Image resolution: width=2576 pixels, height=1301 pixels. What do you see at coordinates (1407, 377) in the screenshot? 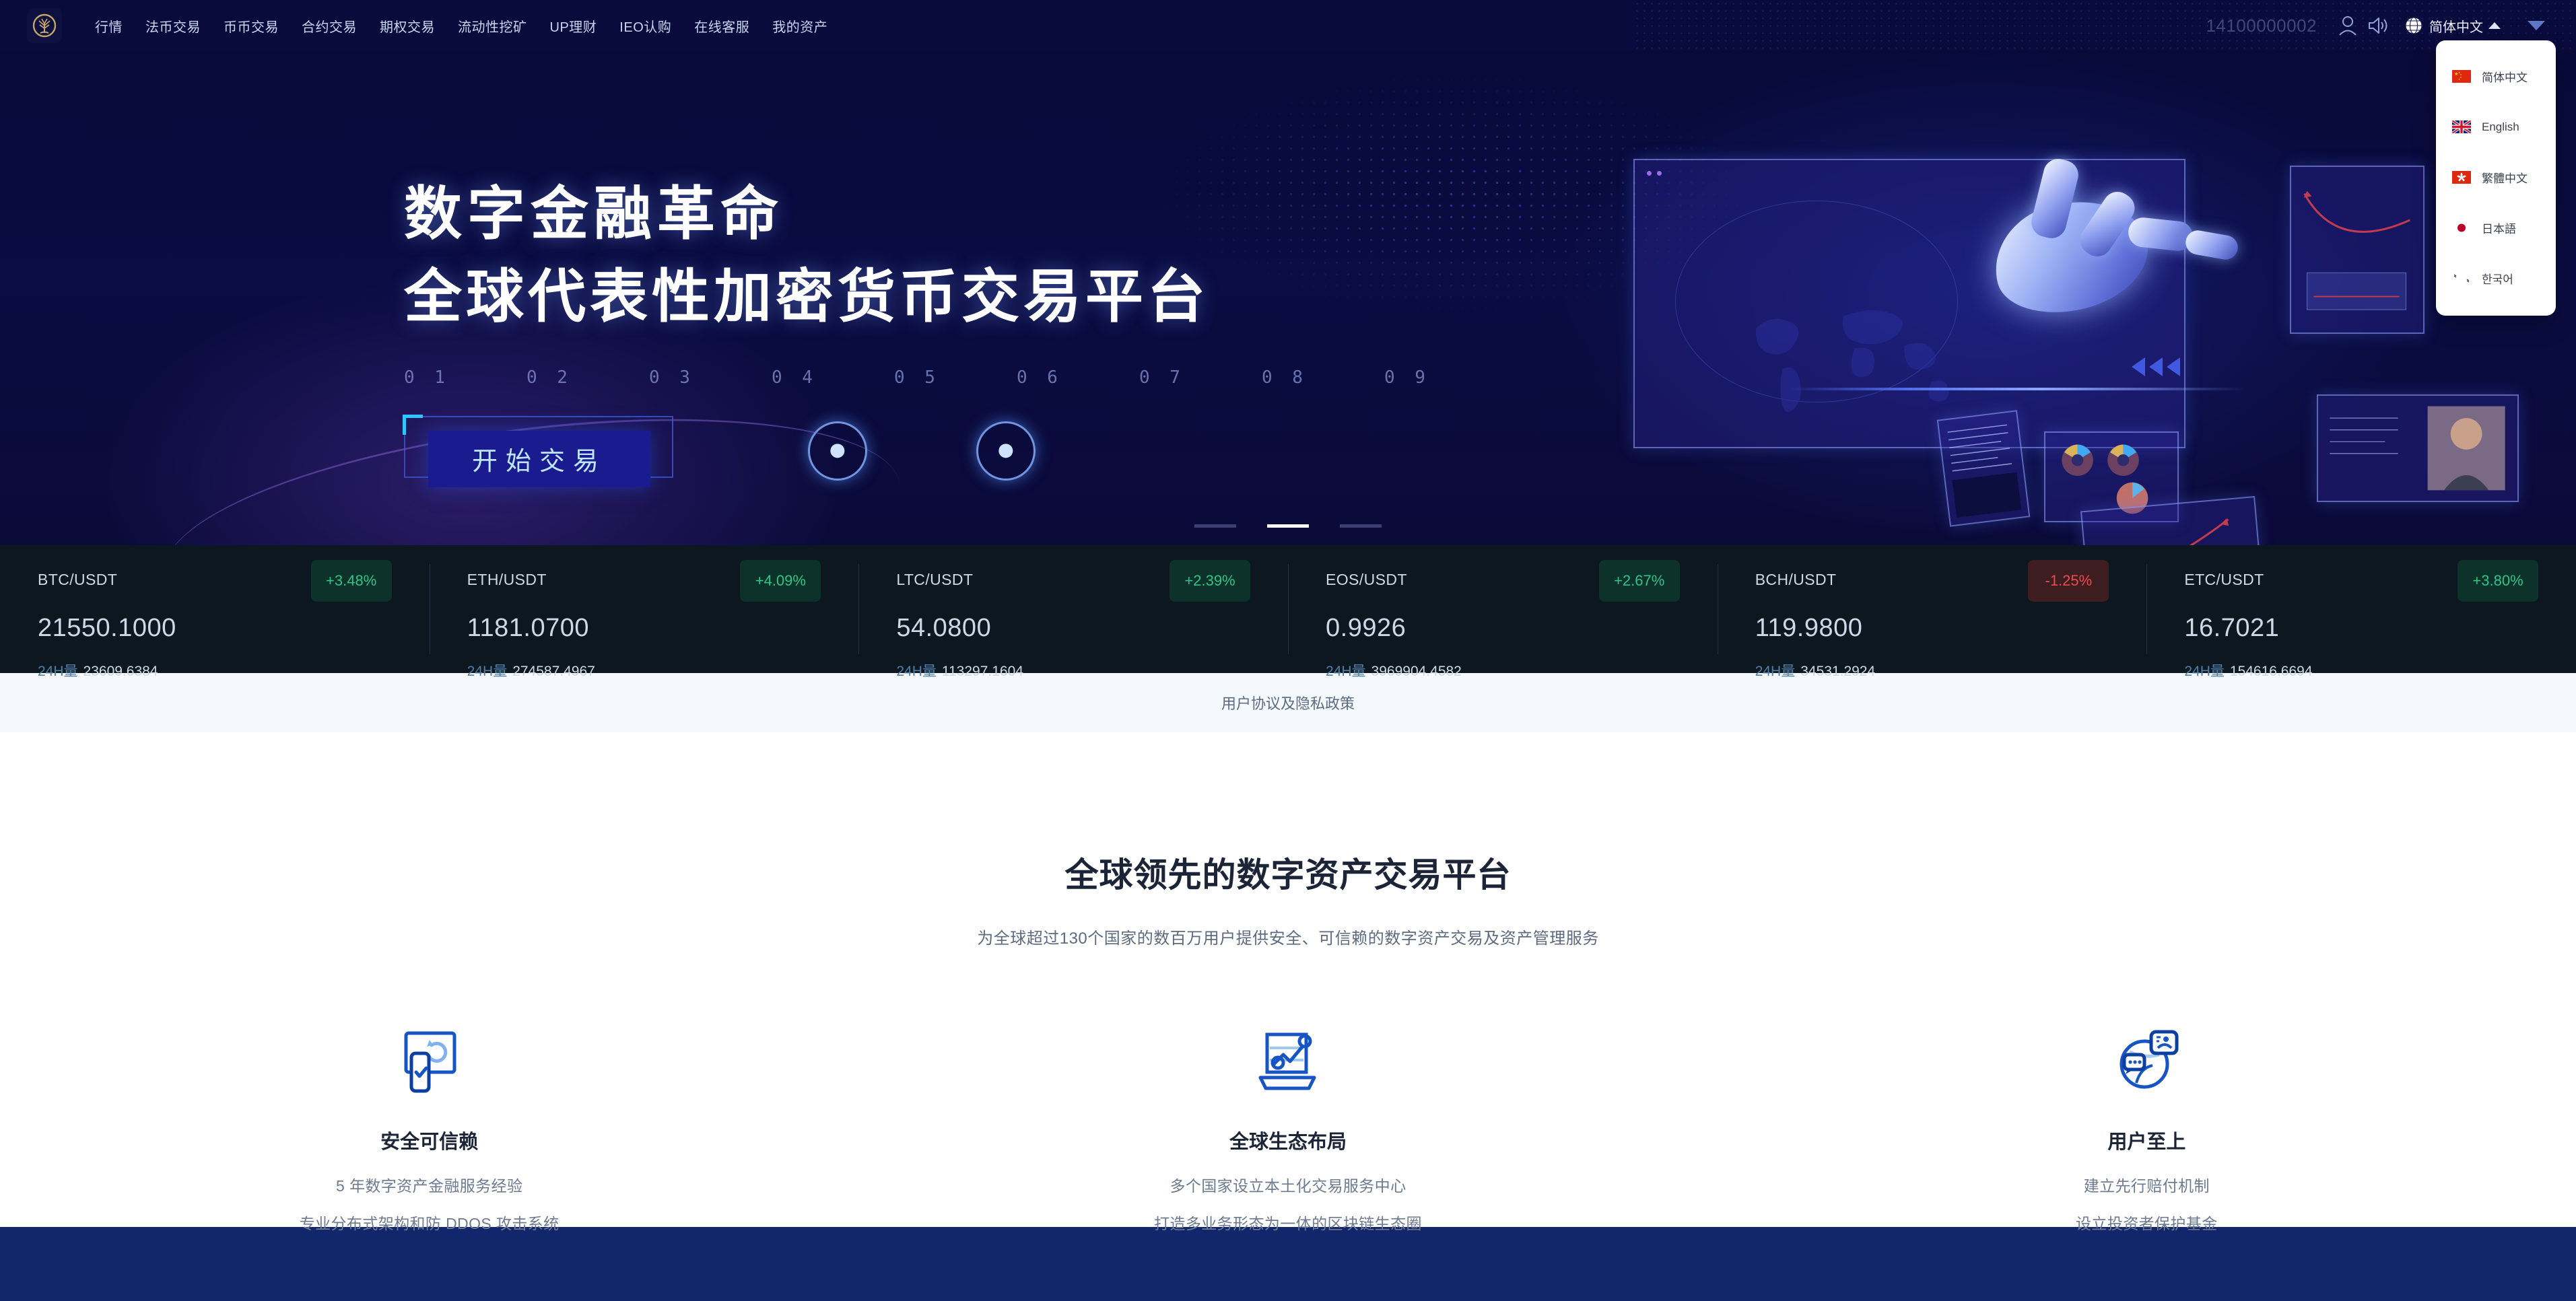
I see `hero-marker: 0 9` at bounding box center [1407, 377].